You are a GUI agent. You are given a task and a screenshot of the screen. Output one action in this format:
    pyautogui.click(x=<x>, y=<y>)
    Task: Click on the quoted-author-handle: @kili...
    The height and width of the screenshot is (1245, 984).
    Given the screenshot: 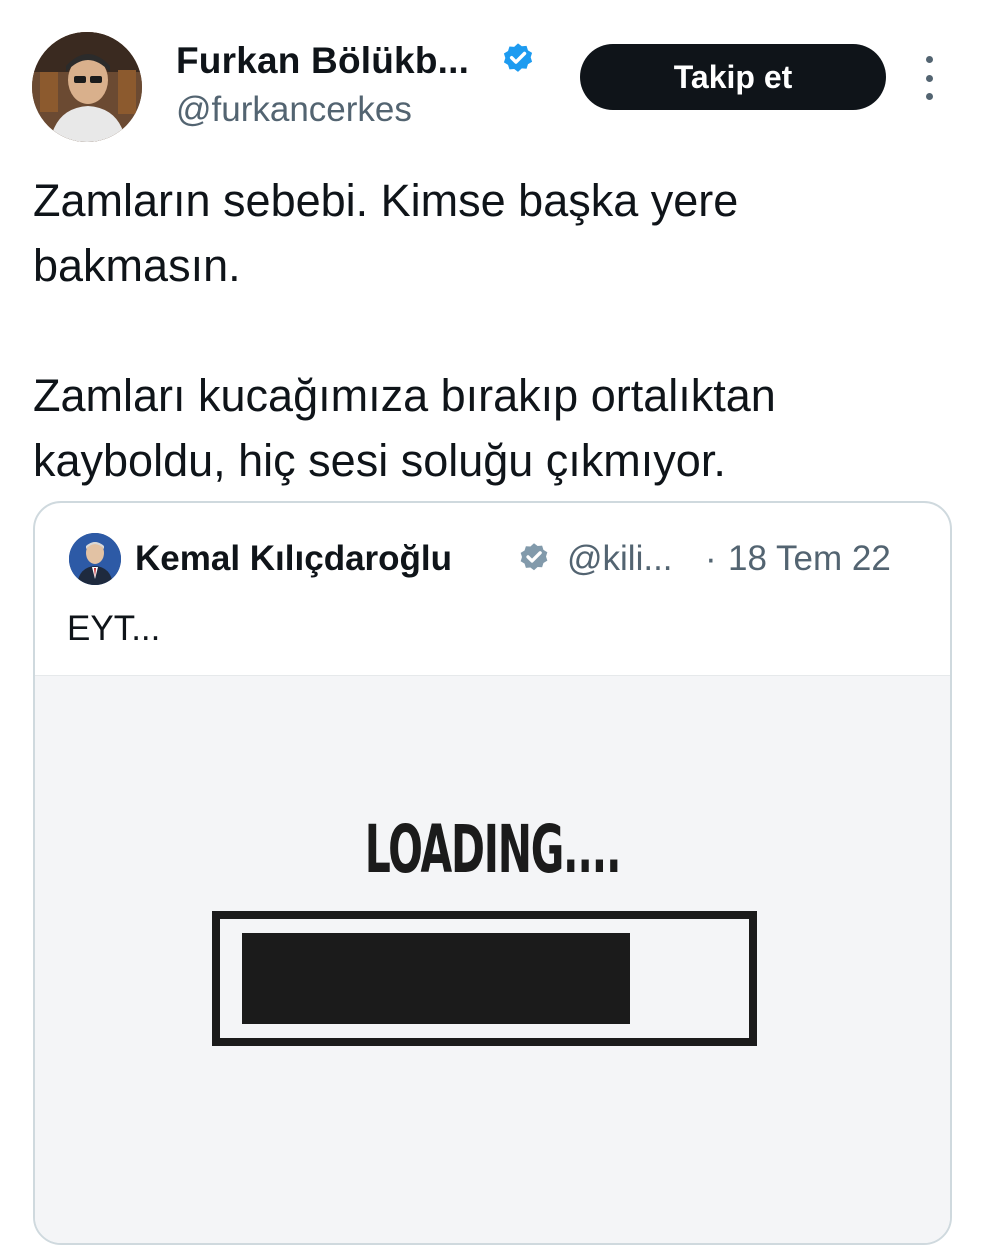 What is the action you would take?
    pyautogui.click(x=620, y=559)
    